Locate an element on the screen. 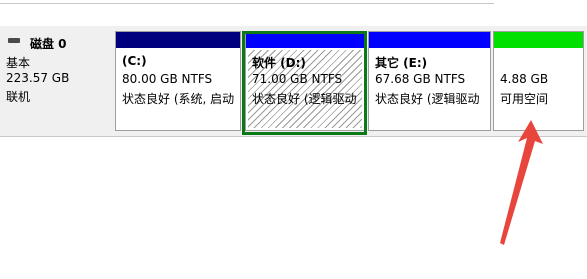 The width and height of the screenshot is (587, 279). partition-d-status: 状态良好 (逻辑驱动 is located at coordinates (304, 99).